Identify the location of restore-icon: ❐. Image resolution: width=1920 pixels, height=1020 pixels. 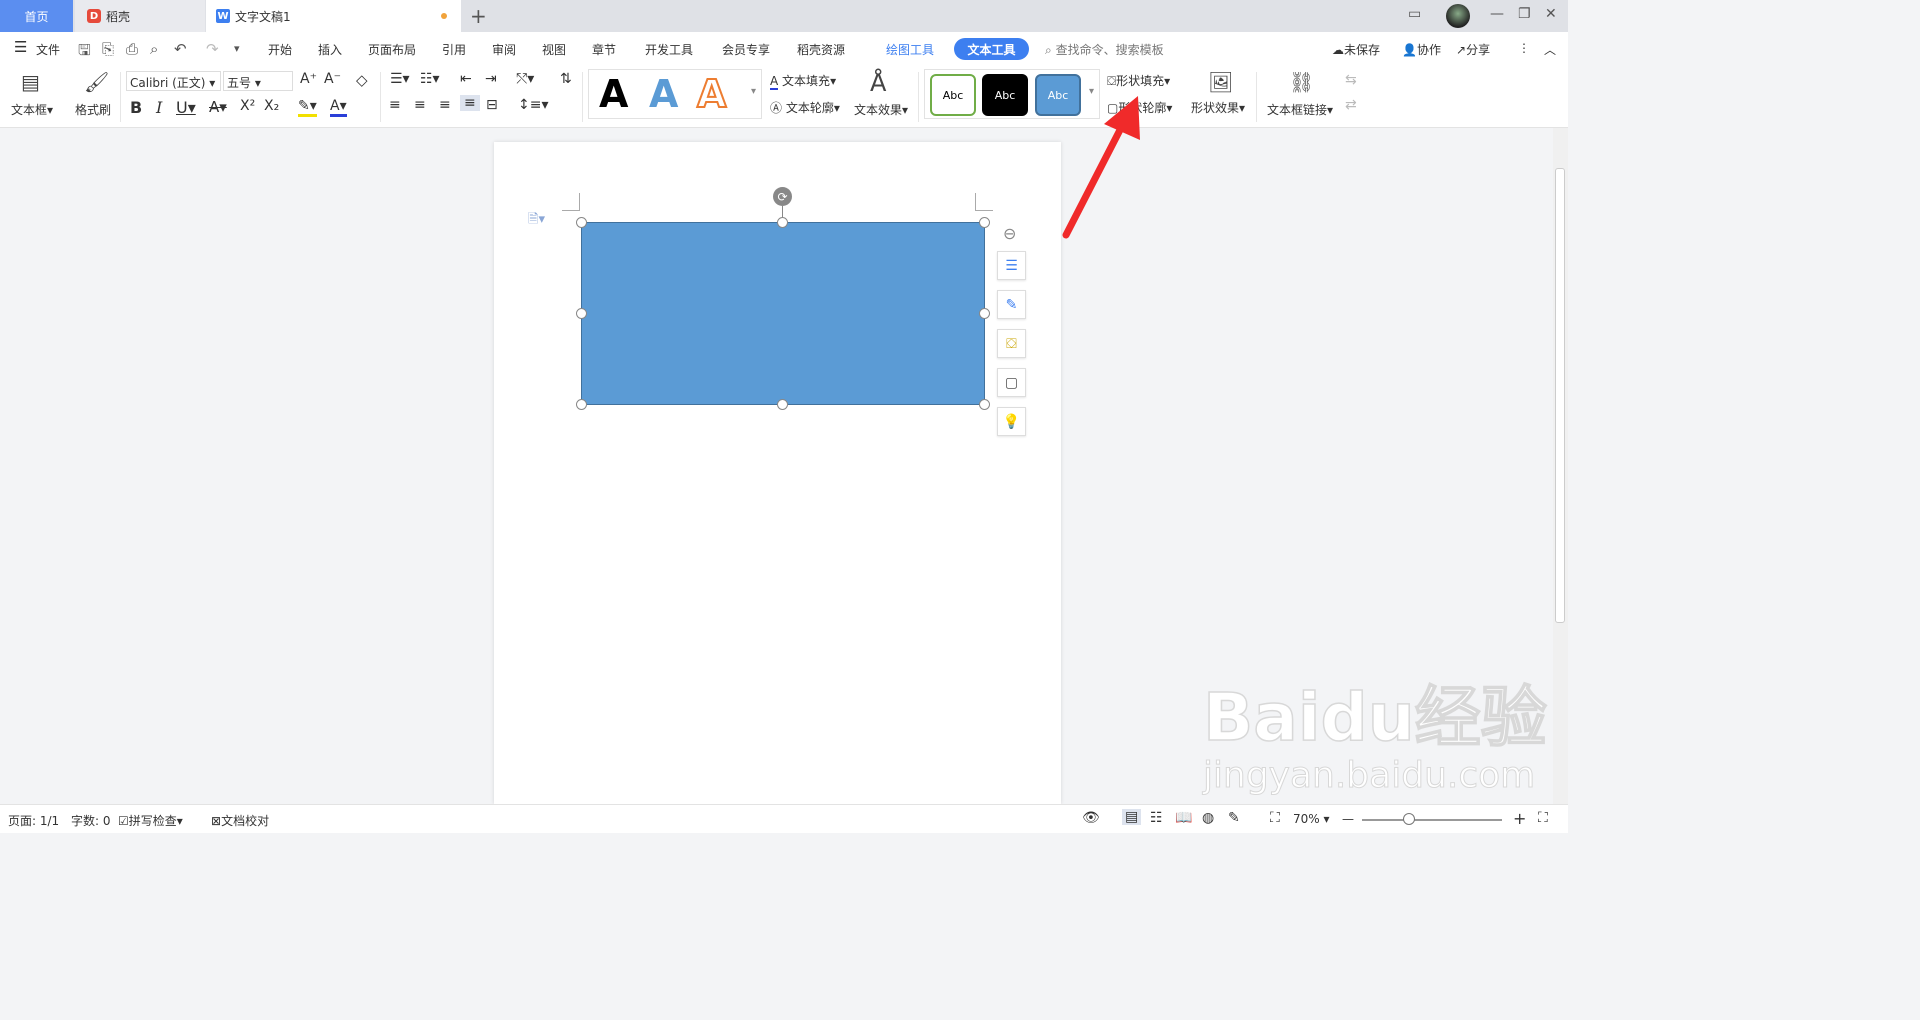
(1524, 14).